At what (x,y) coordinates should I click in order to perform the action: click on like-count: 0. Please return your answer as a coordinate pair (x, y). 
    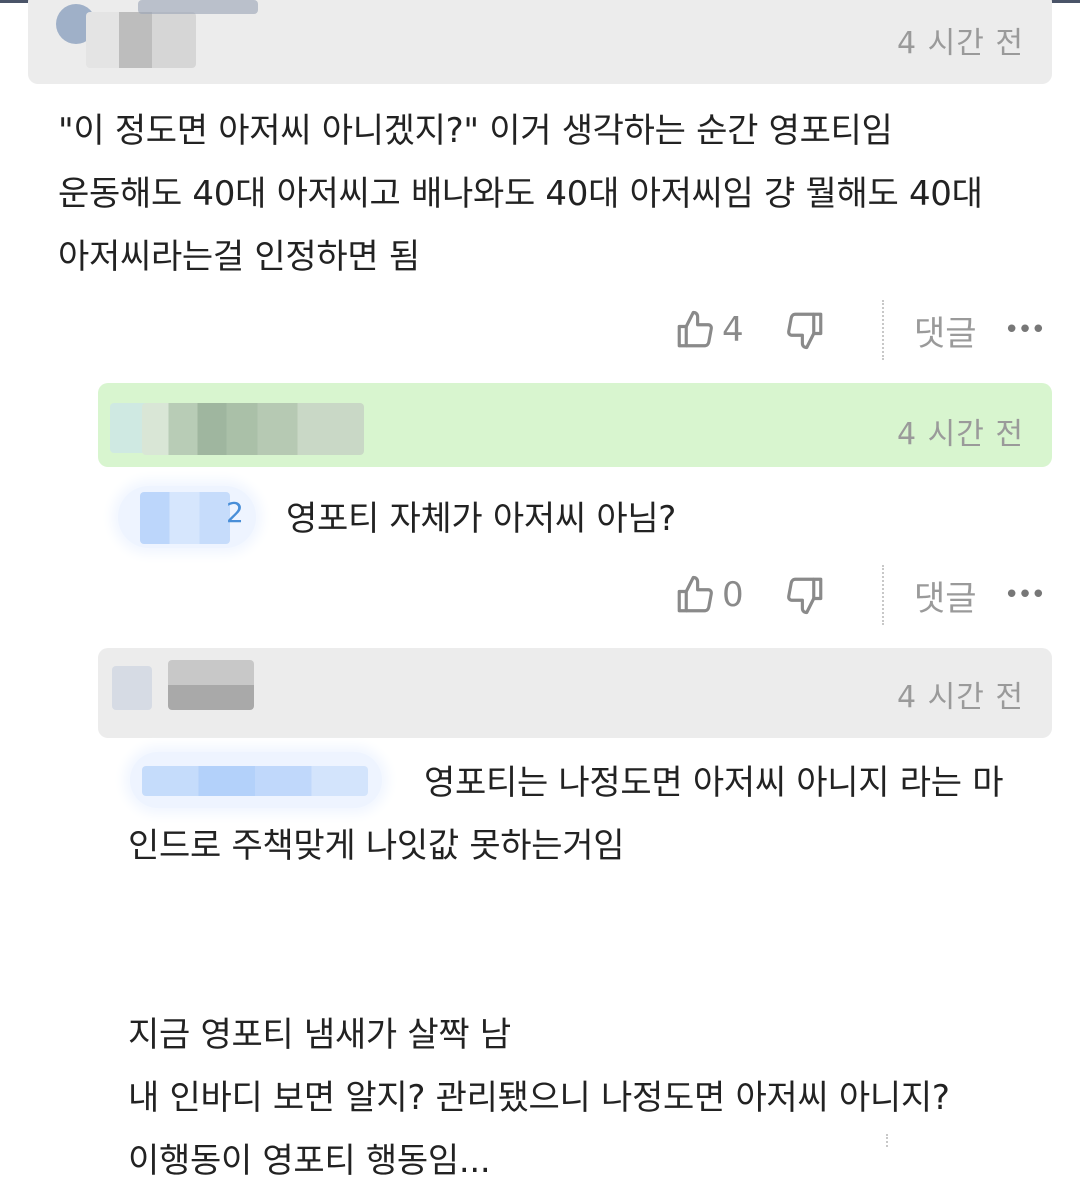
    Looking at the image, I should click on (733, 595).